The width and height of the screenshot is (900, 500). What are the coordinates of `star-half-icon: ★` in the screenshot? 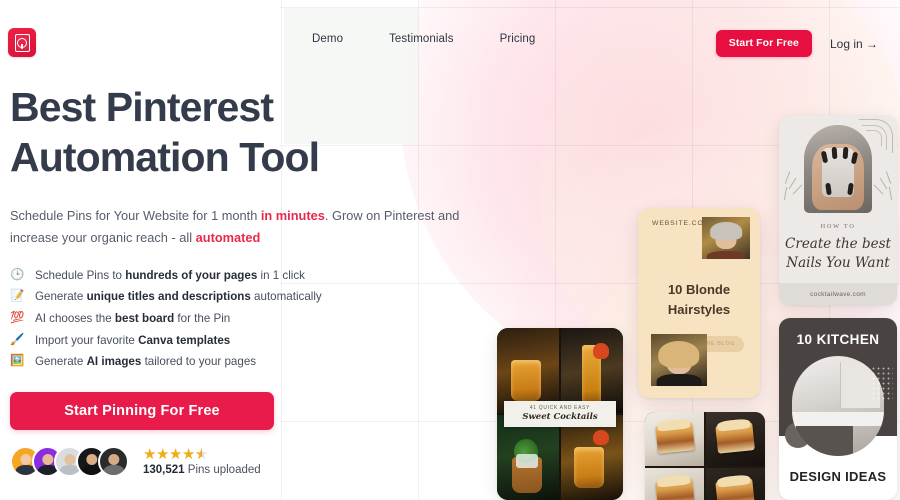 It's located at (201, 455).